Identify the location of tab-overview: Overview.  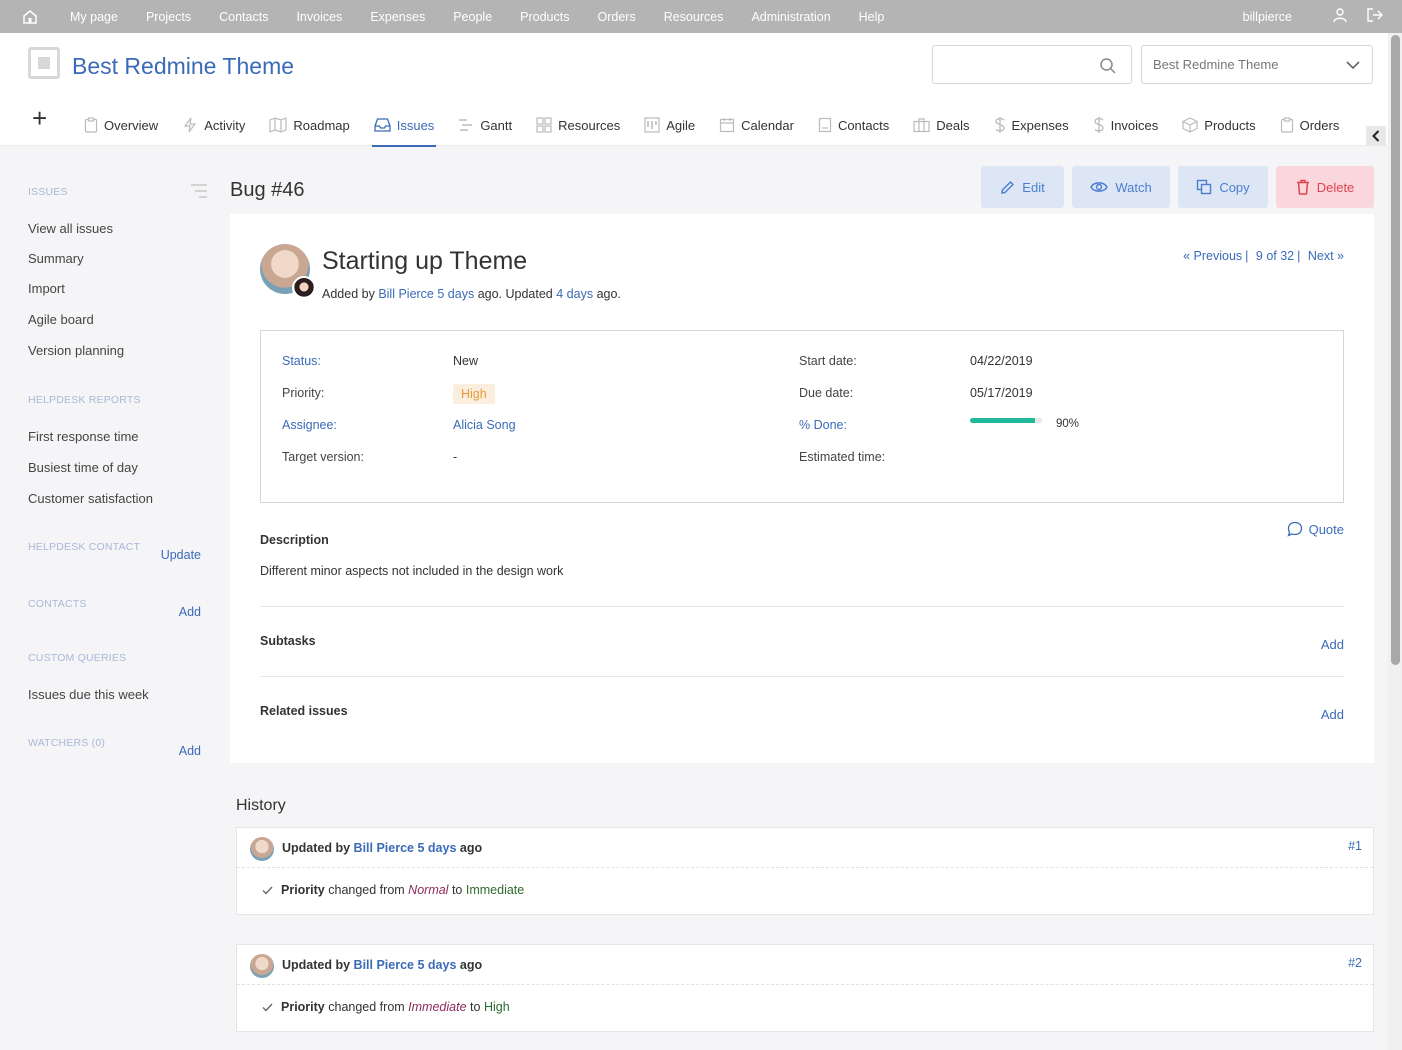
(121, 126).